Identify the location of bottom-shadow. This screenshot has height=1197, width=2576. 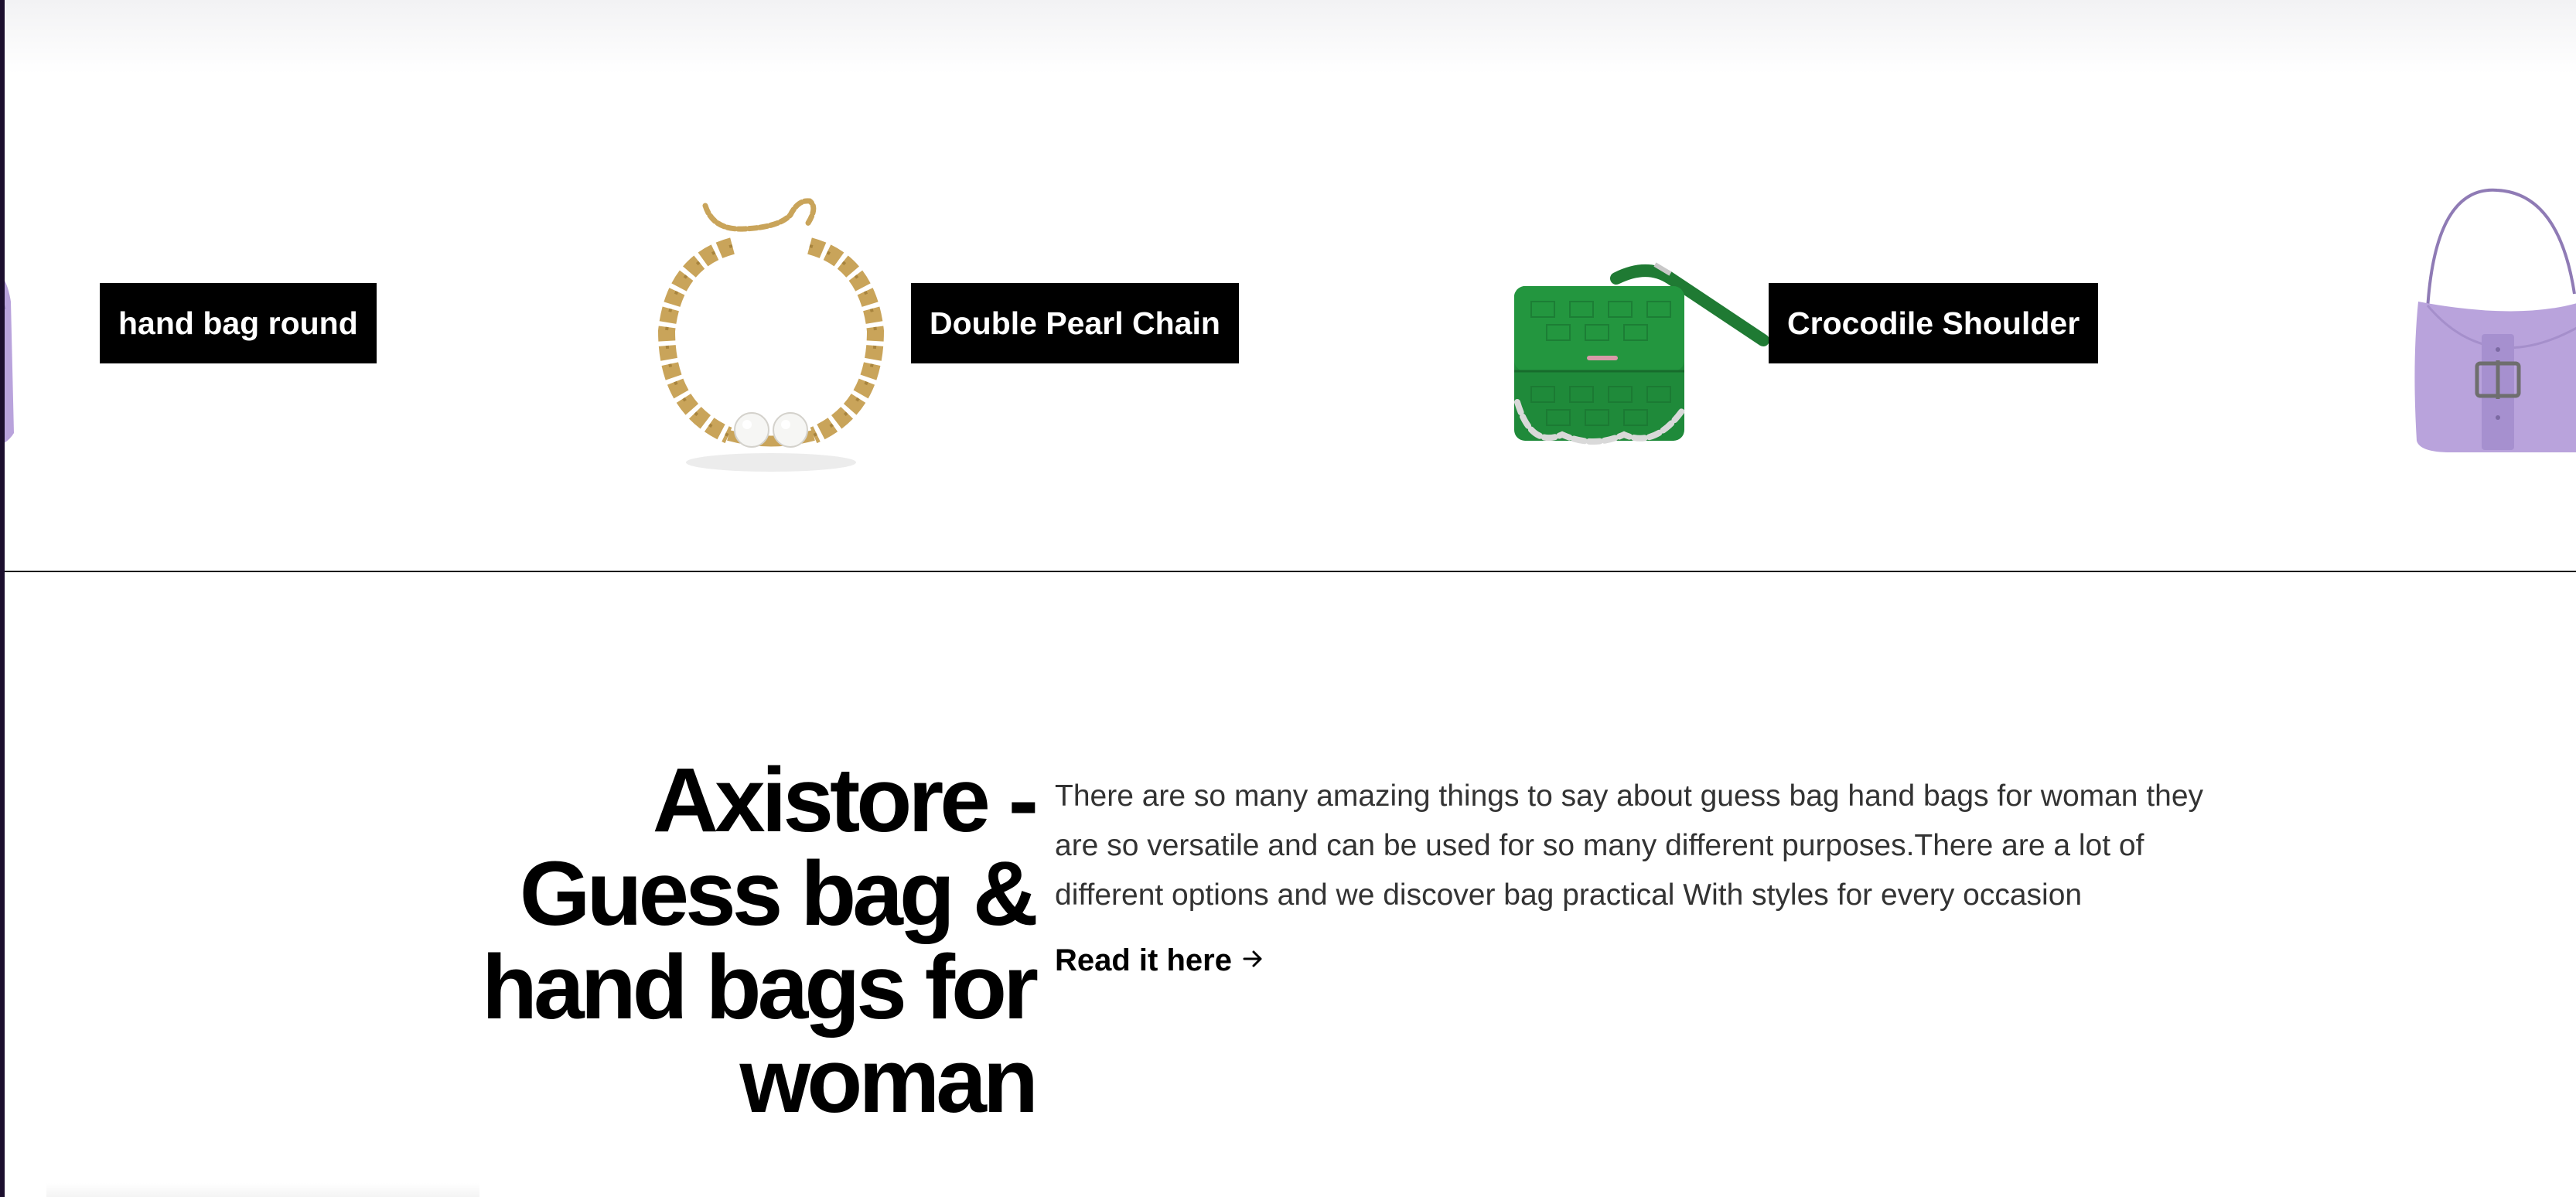
(263, 1190).